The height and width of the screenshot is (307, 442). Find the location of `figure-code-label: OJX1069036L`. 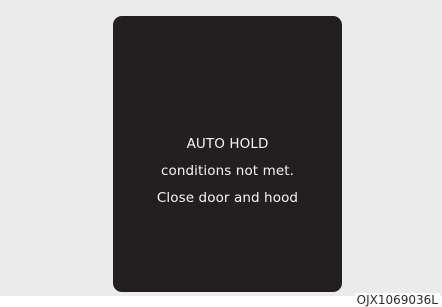

figure-code-label: OJX1069036L is located at coordinates (397, 300).